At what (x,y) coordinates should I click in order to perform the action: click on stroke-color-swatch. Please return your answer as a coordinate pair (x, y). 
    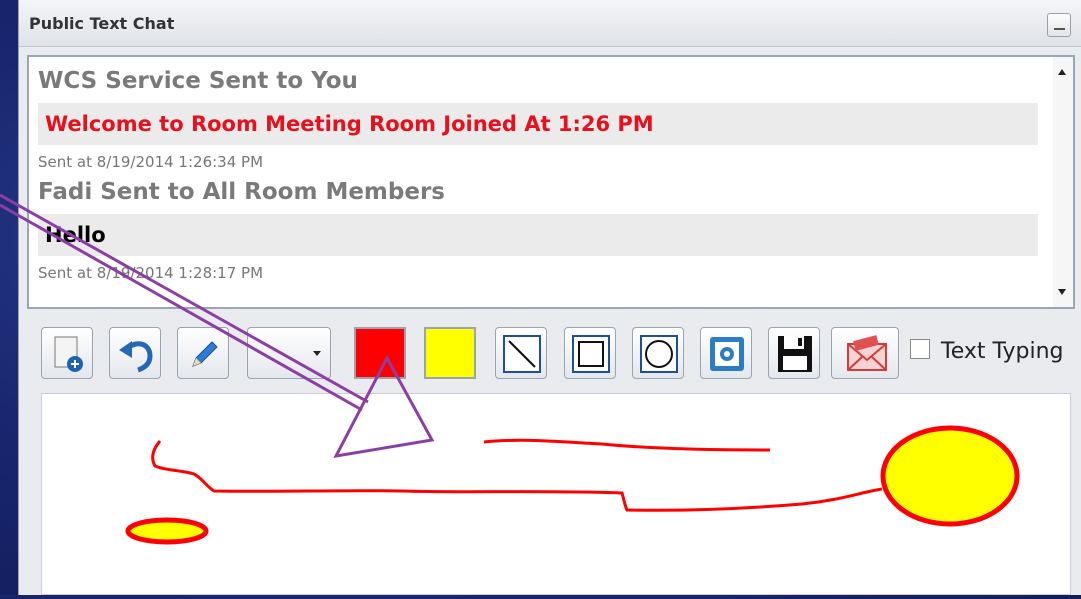
    Looking at the image, I should click on (380, 353).